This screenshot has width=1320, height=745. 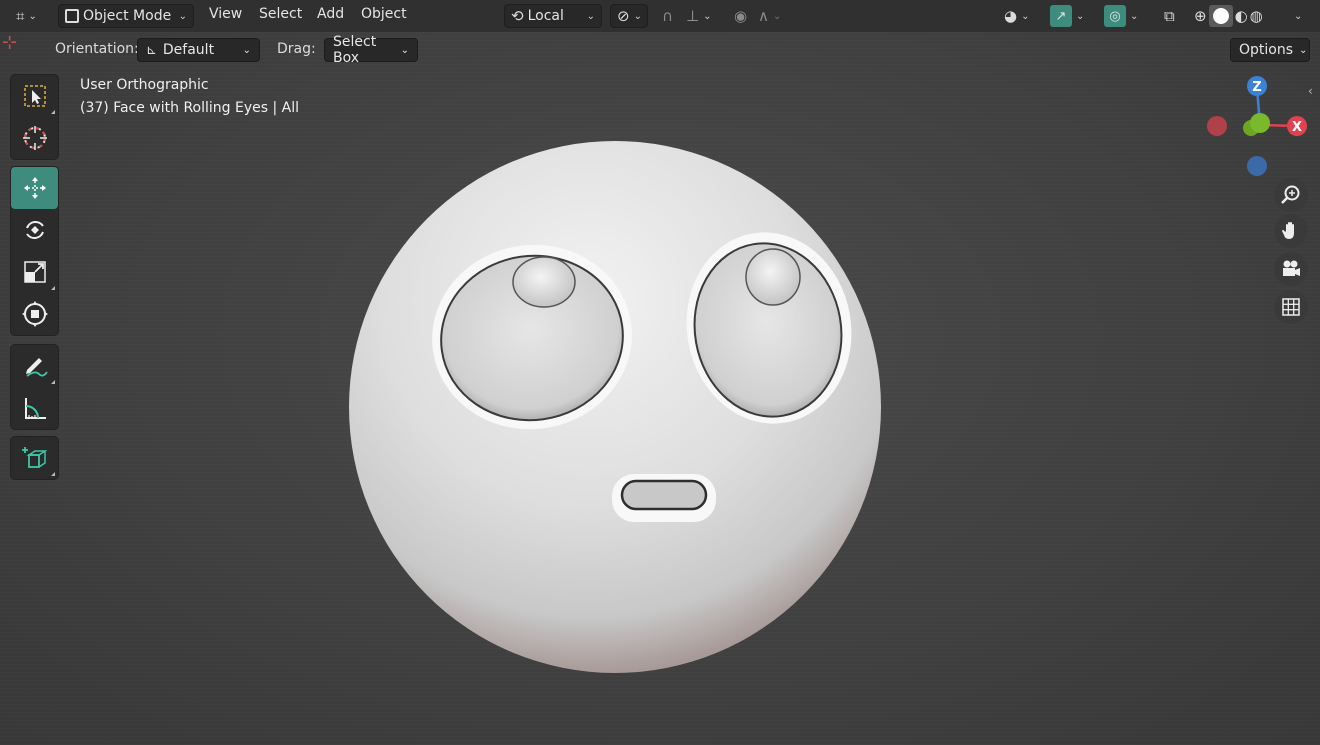 I want to click on shading-options-dropdown: ⌄, so click(x=1298, y=16).